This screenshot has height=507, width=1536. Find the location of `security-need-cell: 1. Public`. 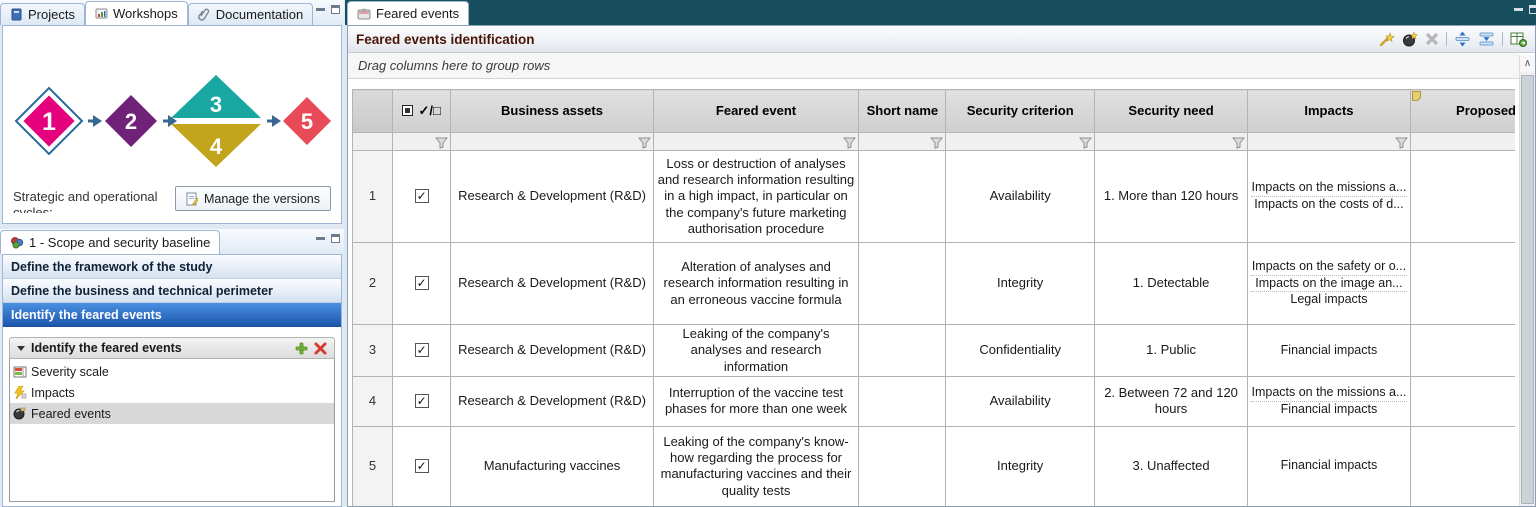

security-need-cell: 1. Public is located at coordinates (1171, 350).